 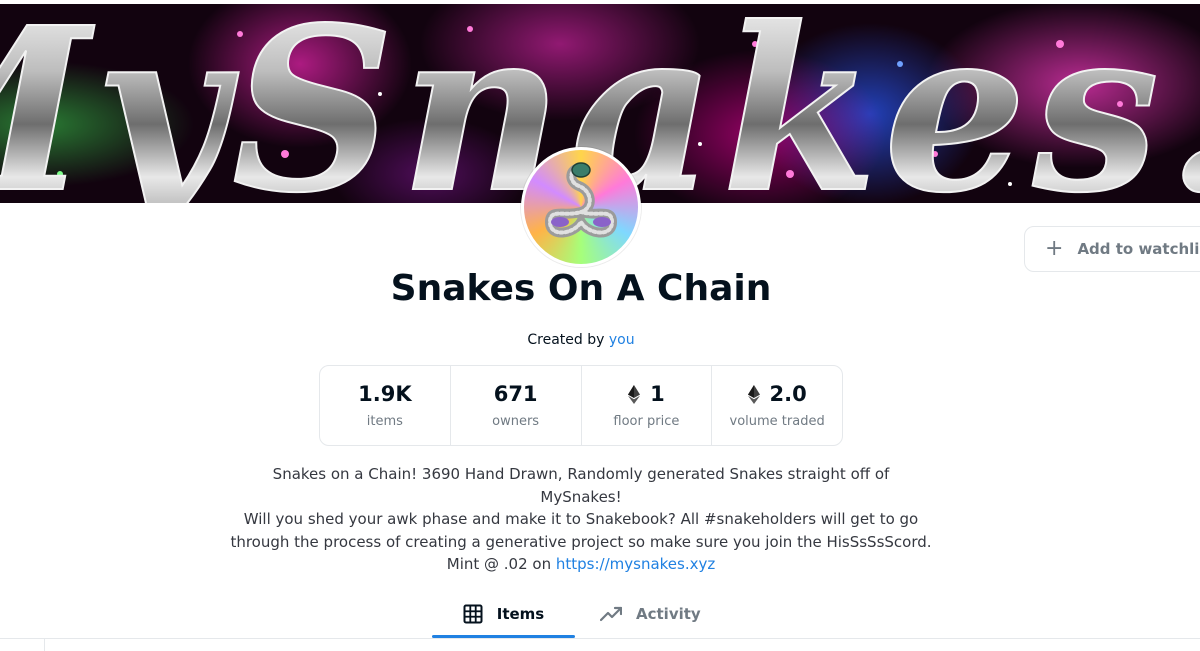 I want to click on add-to-watchlist-button: + Add to watchlist, so click(x=1112, y=249).